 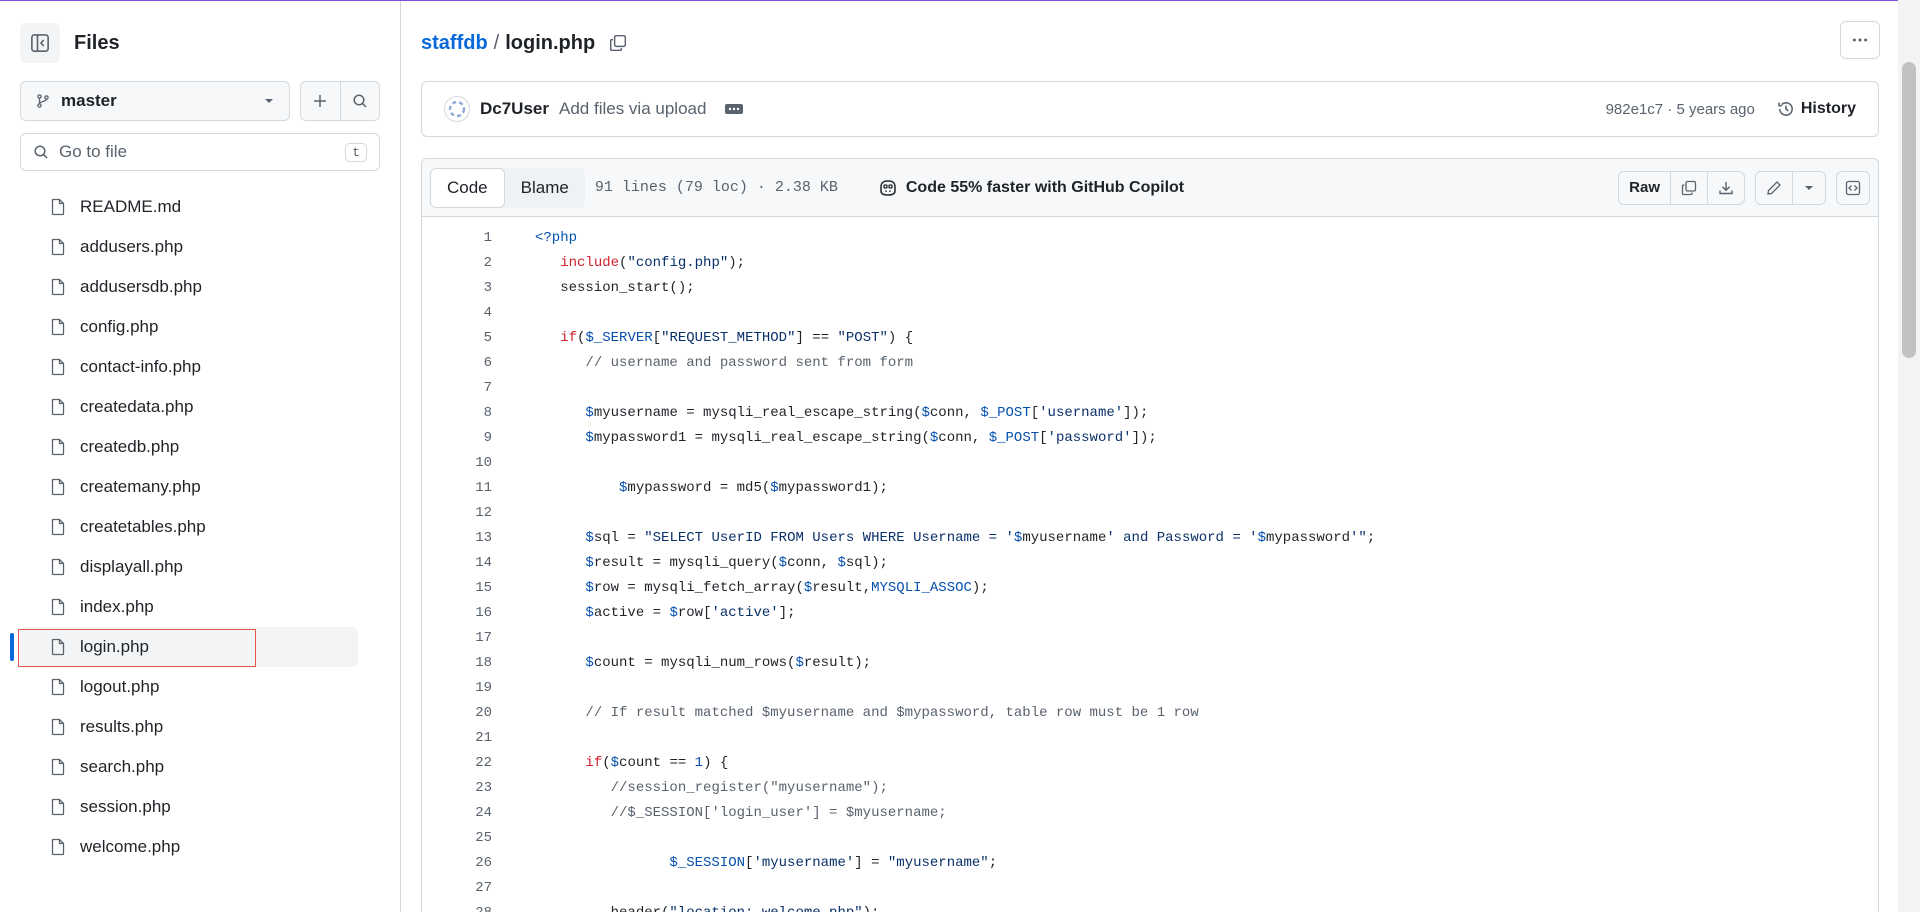 I want to click on collapse-sidebar-button, so click(x=40, y=43).